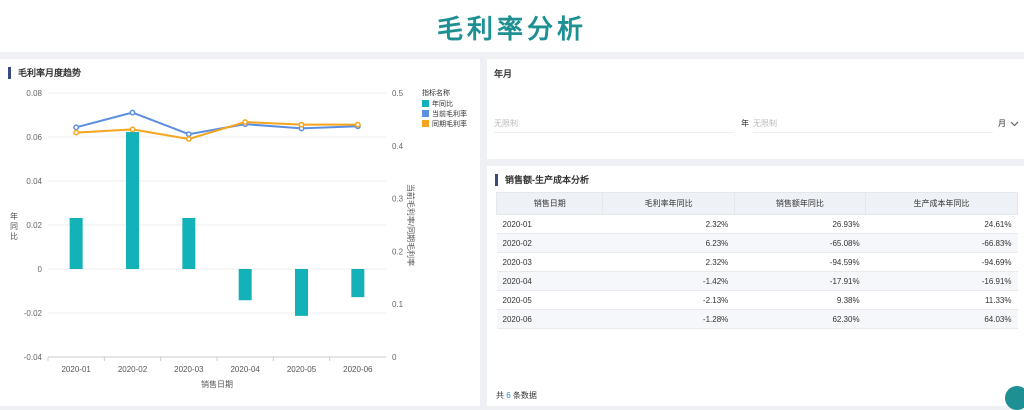 The width and height of the screenshot is (1024, 410). I want to click on table-cell: -17.91%, so click(800, 281).